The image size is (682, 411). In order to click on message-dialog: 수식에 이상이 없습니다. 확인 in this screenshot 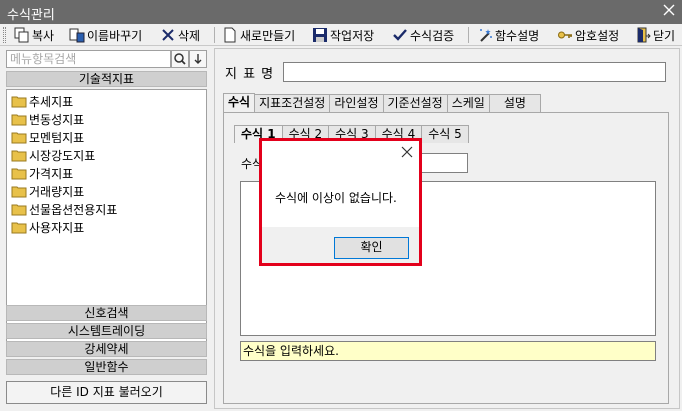, I will do `click(340, 202)`.